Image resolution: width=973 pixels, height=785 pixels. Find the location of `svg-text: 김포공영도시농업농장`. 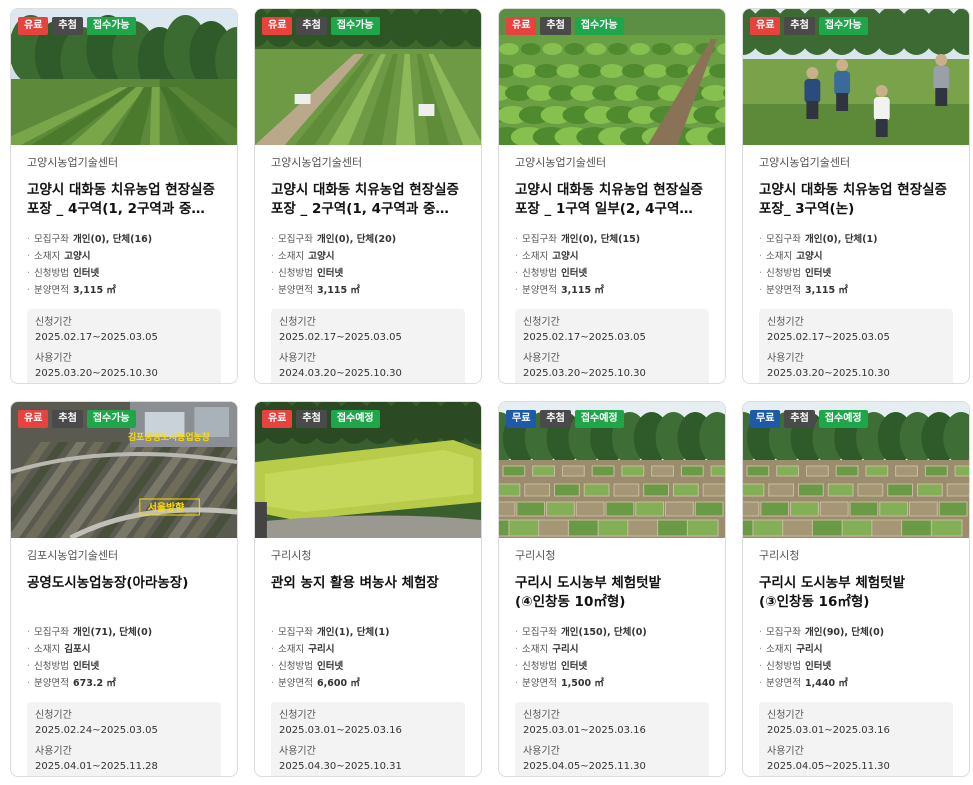

svg-text: 김포공영도시농업농장 is located at coordinates (169, 437).